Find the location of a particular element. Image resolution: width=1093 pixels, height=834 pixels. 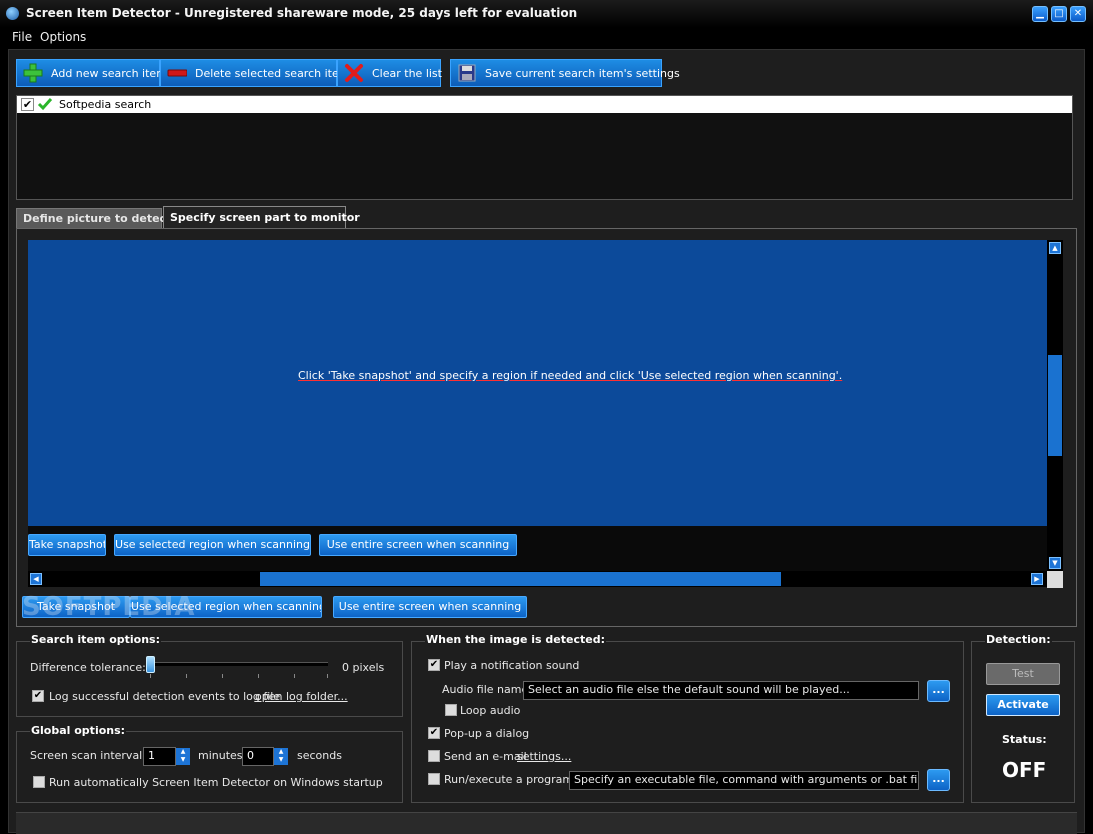

delete-search-item-button: Delete selected search item is located at coordinates (254, 73).